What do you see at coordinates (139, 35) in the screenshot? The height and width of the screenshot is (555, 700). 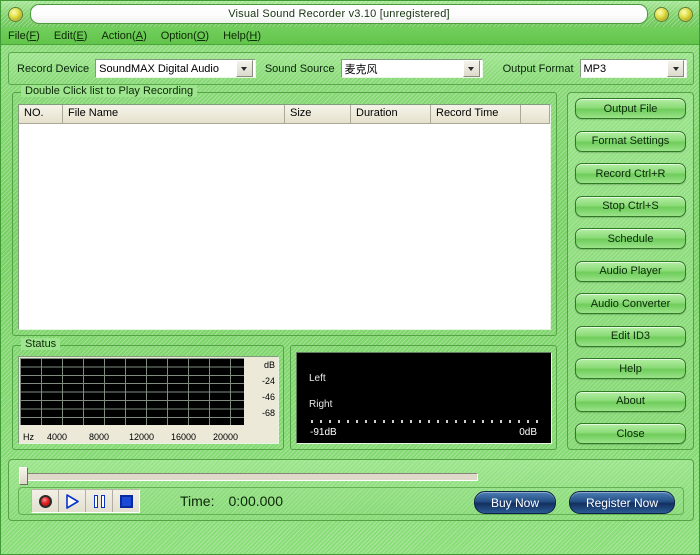 I see `menu-action-accel: A` at bounding box center [139, 35].